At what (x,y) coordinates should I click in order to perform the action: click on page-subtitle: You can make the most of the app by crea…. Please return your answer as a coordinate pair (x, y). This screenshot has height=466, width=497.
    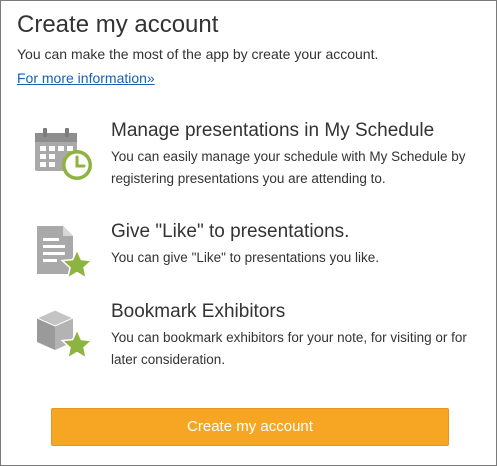
    Looking at the image, I should click on (198, 54).